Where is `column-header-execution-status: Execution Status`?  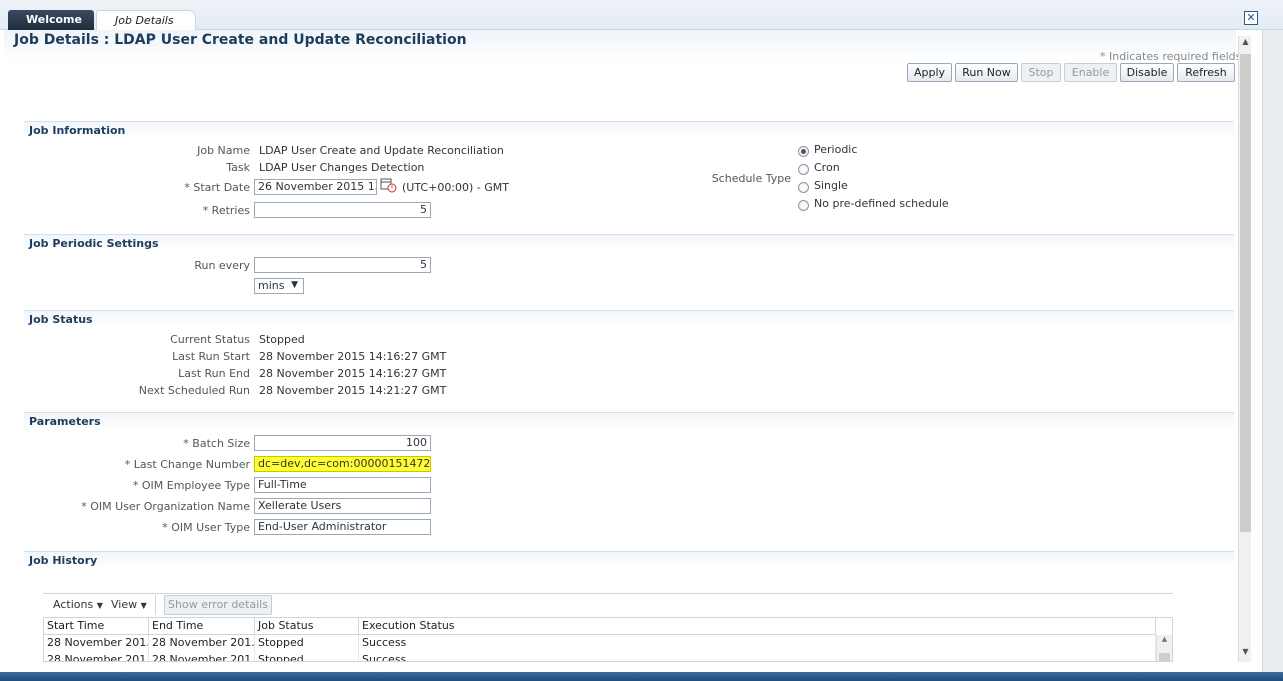 column-header-execution-status: Execution Status is located at coordinates (757, 626).